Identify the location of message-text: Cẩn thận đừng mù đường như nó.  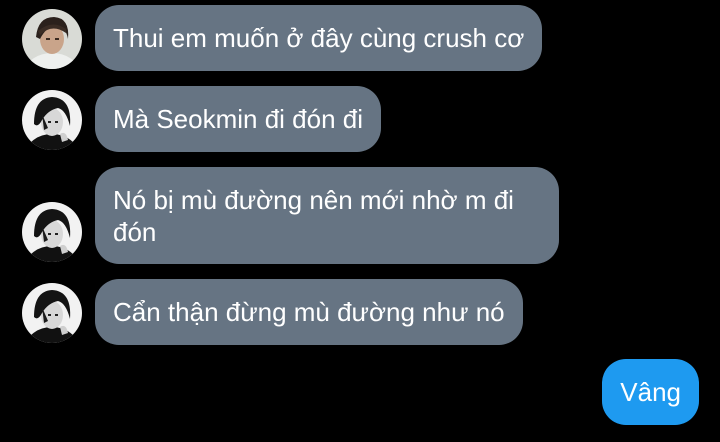
(309, 312).